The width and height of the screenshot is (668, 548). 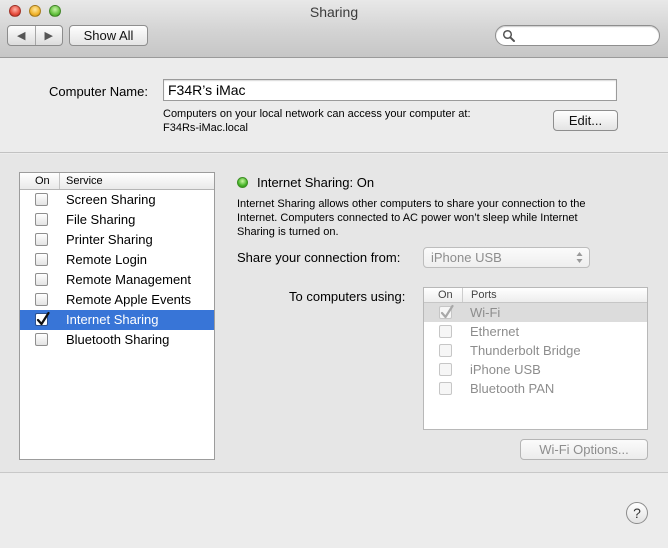 I want to click on port-label: Ethernet, so click(x=495, y=331).